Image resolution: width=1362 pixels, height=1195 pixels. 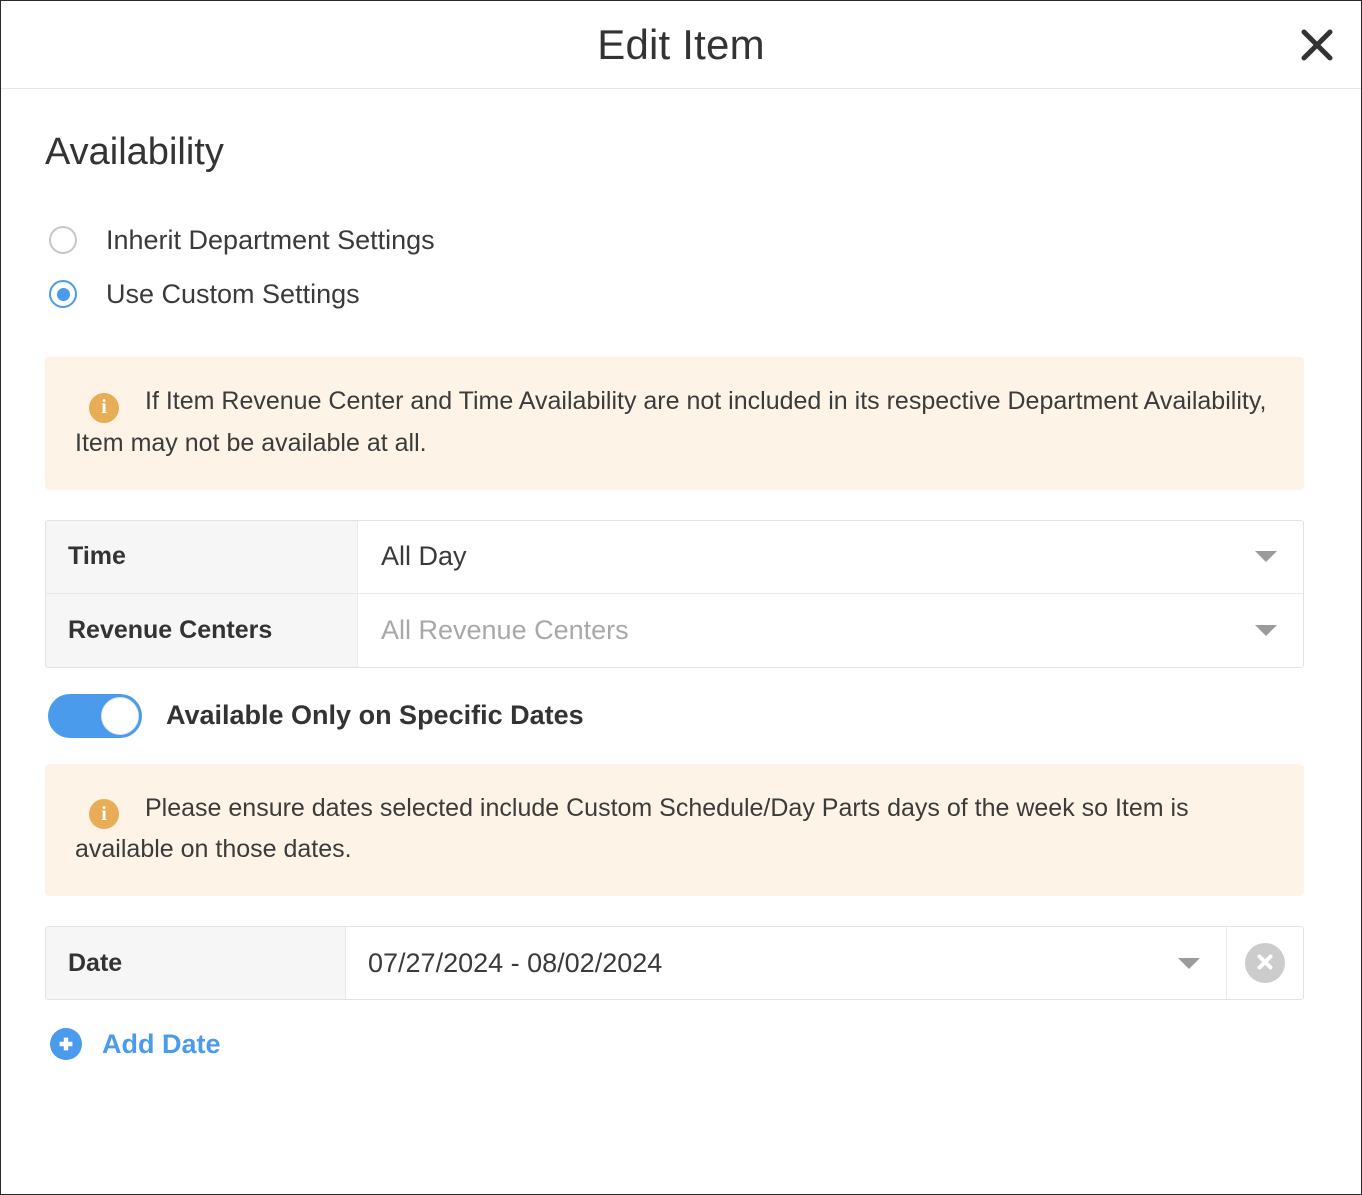 I want to click on field-label-time: Time, so click(x=202, y=556).